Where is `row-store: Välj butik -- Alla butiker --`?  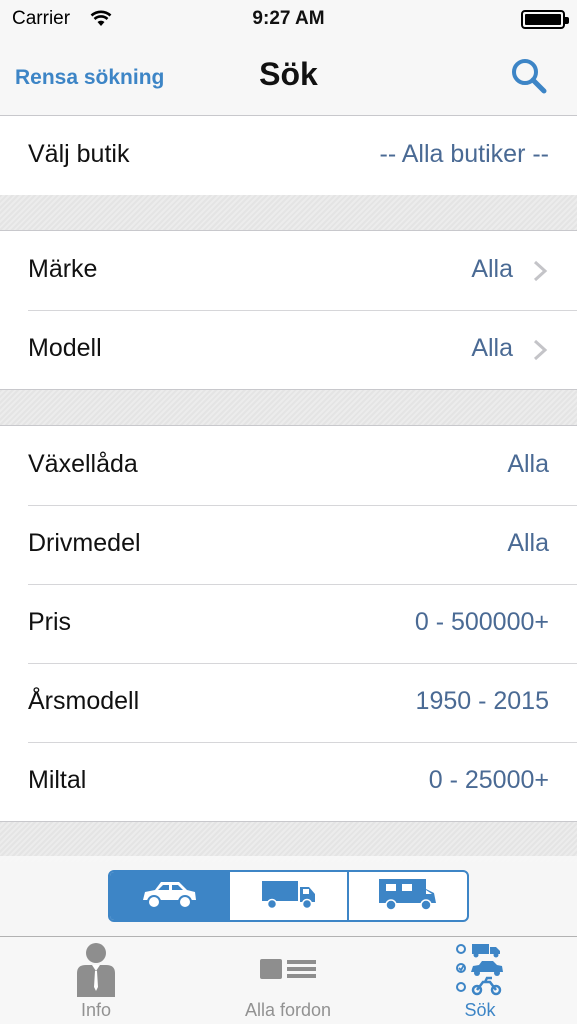
row-store: Välj butik -- Alla butiker -- is located at coordinates (288, 155).